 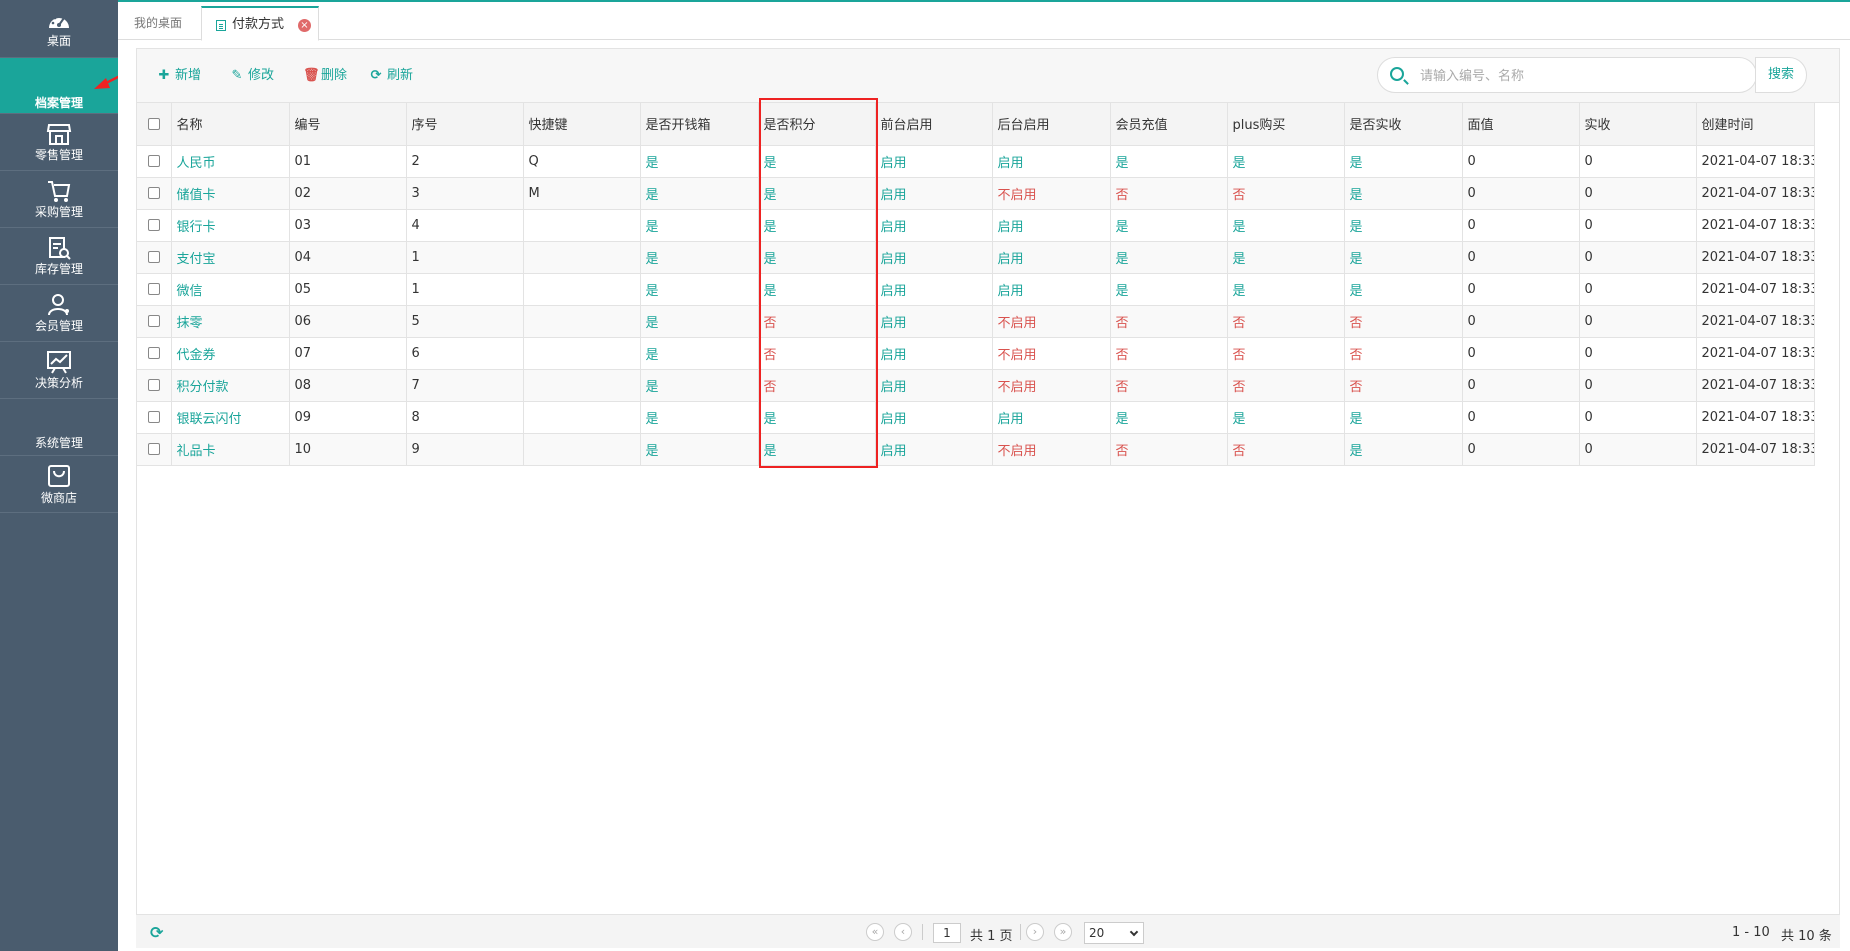 What do you see at coordinates (1403, 124) in the screenshot?
I see `column-header: 是否实收` at bounding box center [1403, 124].